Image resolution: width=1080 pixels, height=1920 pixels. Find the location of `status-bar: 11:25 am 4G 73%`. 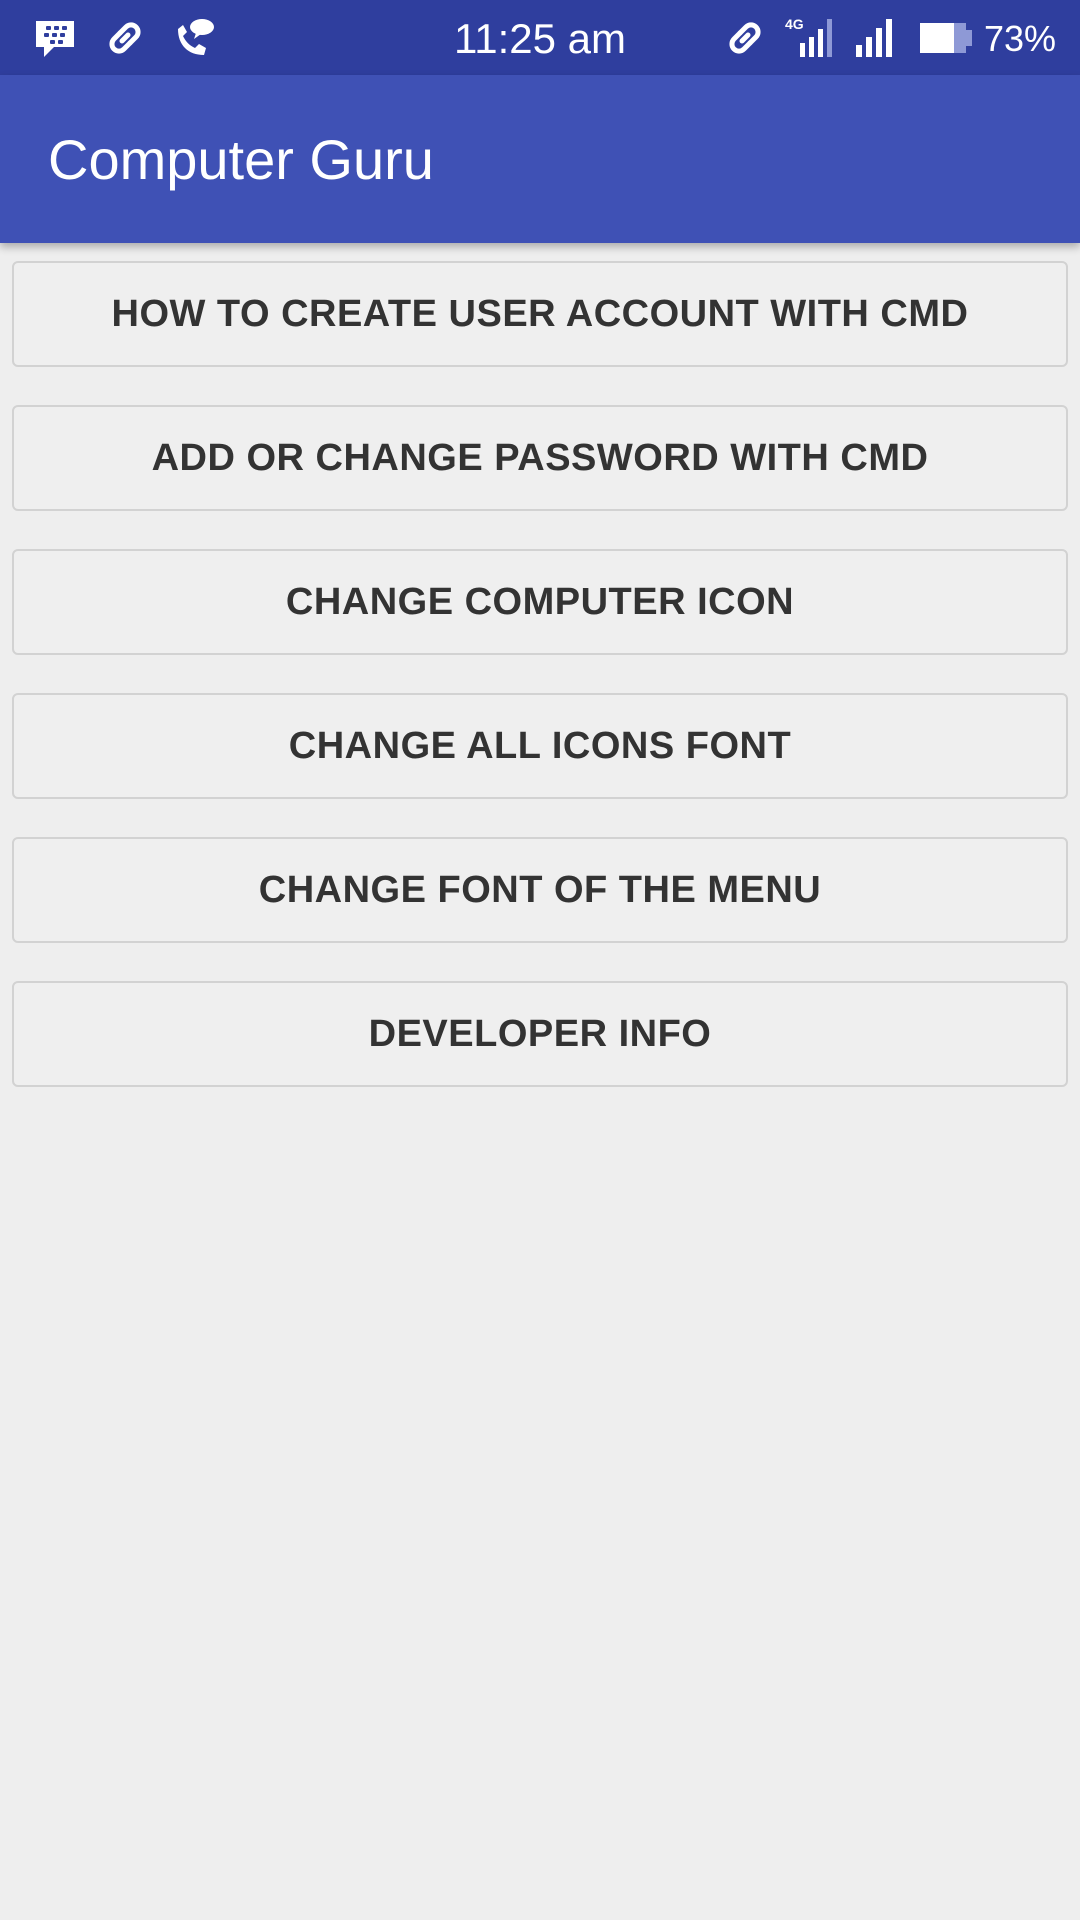

status-bar: 11:25 am 4G 73% is located at coordinates (540, 37).